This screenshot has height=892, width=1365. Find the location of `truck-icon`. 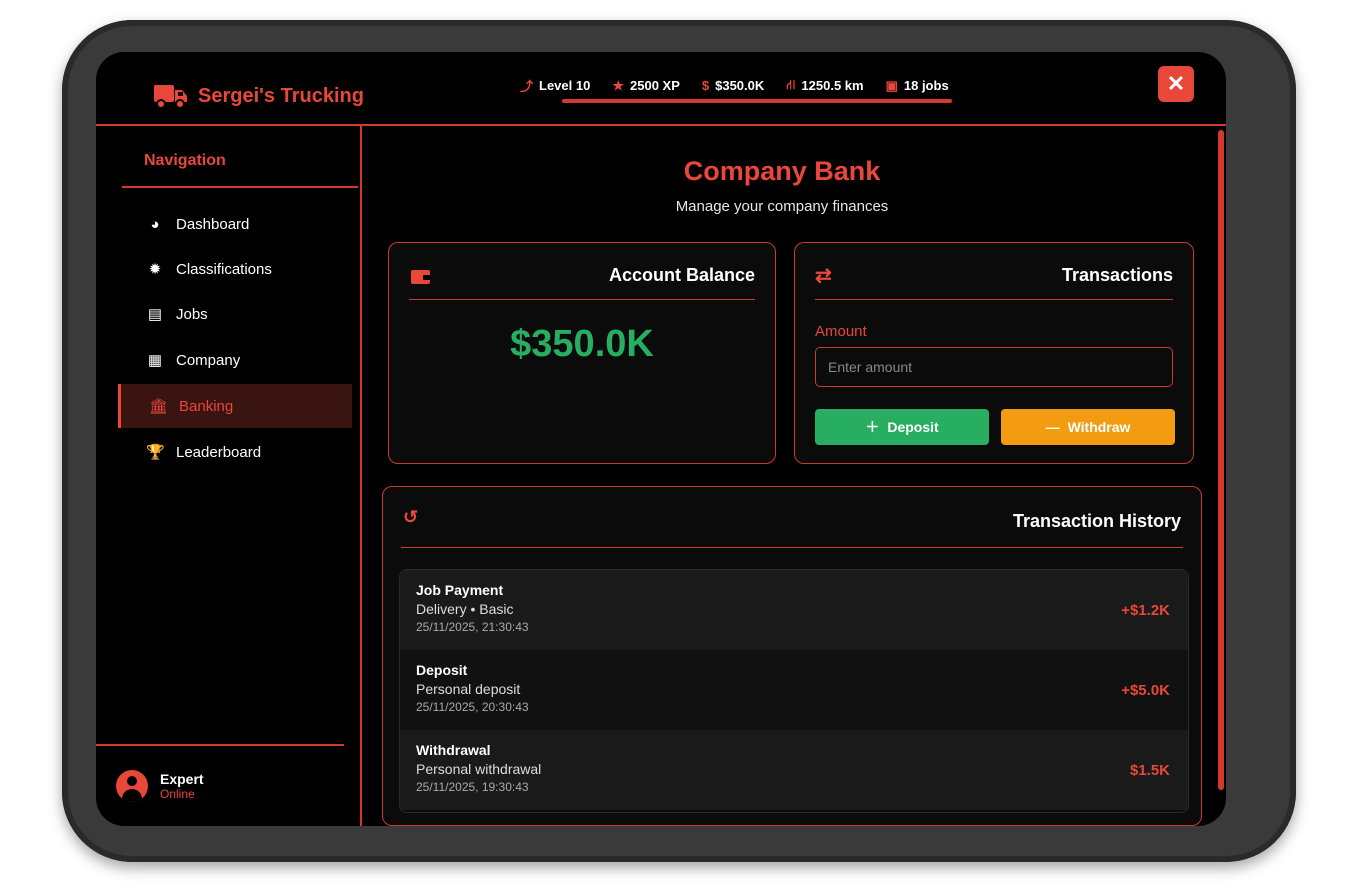

truck-icon is located at coordinates (170, 97).